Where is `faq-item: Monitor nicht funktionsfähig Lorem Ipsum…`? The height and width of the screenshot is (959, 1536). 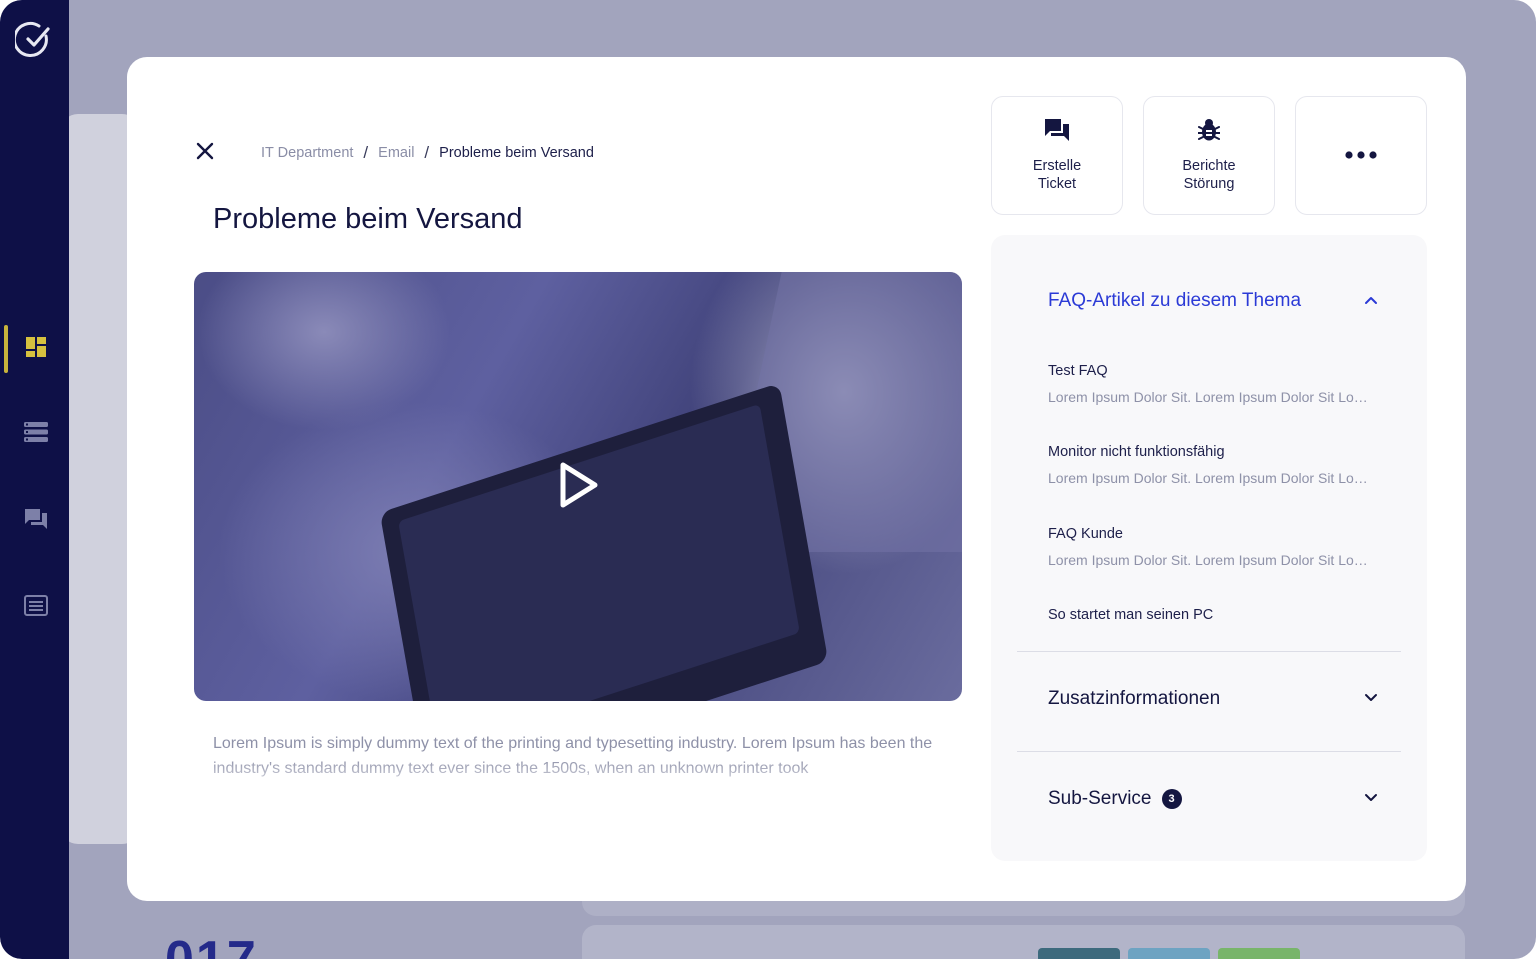
faq-item: Monitor nicht funktionsfähig Lorem Ipsum… is located at coordinates (1213, 465).